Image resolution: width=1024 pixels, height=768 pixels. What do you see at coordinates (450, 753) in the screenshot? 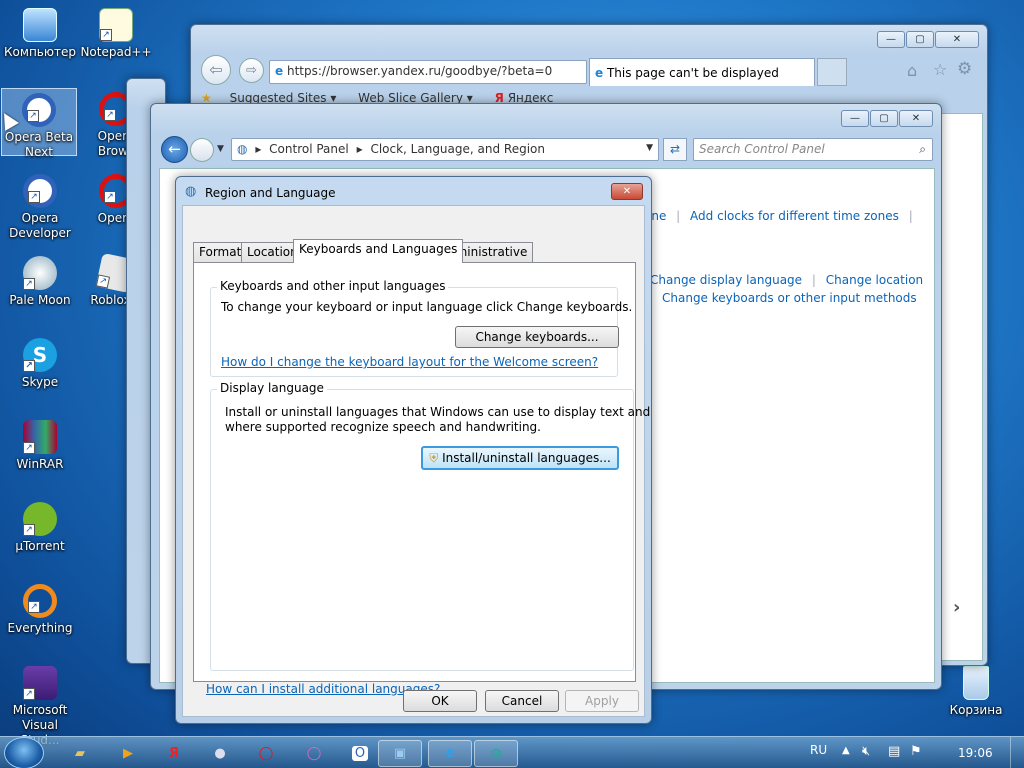
I see `ie-taskbar-icon: e` at bounding box center [450, 753].